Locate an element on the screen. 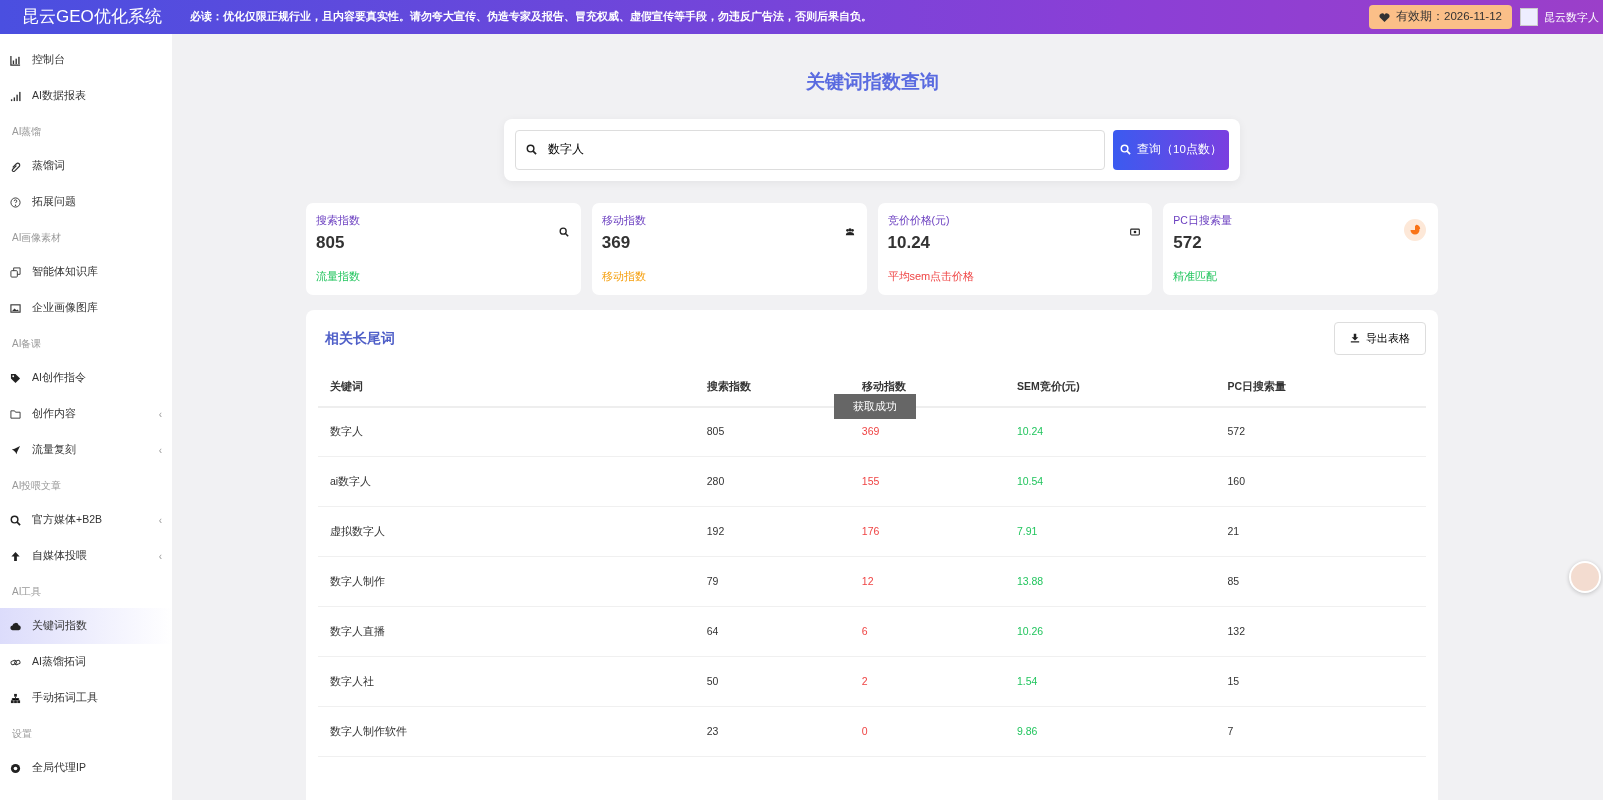  expiry-date: 有效期：2026-11-12 is located at coordinates (1449, 17).